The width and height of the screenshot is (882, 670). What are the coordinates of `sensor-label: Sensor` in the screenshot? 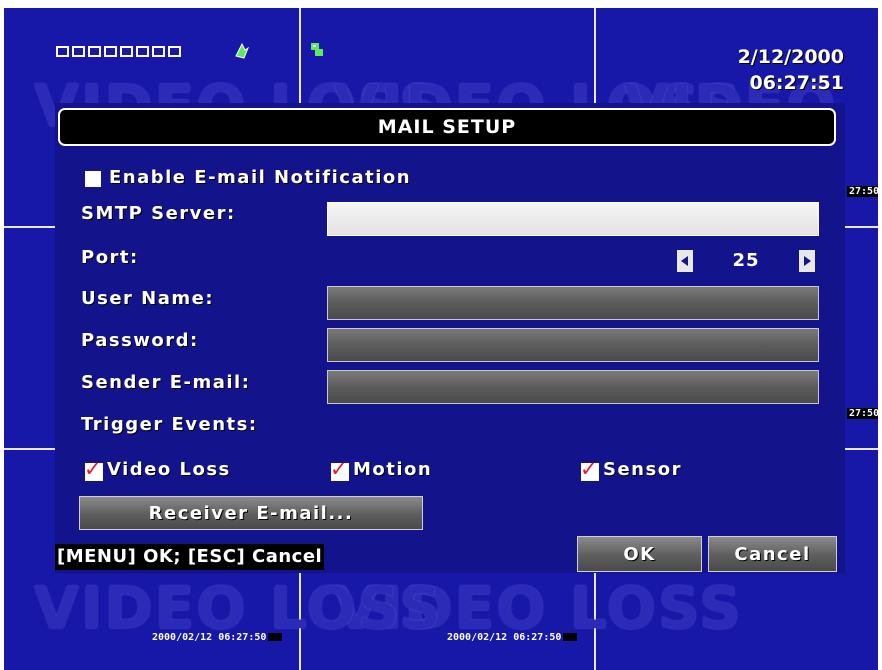 It's located at (642, 469).